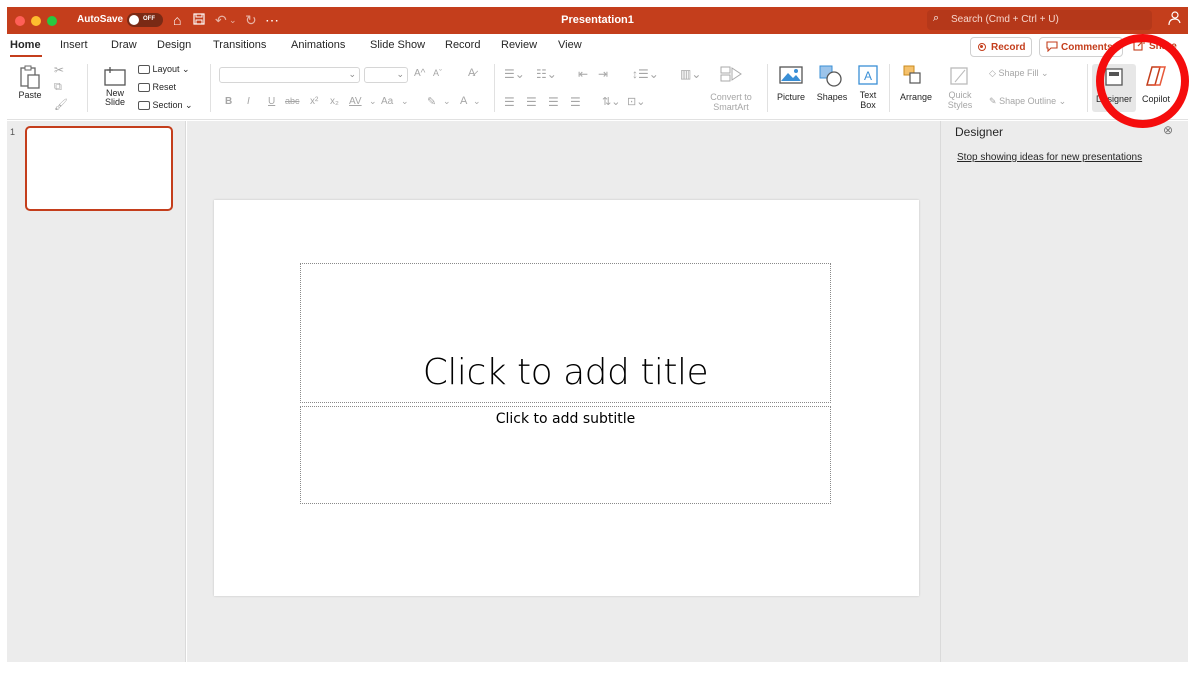 Image resolution: width=1200 pixels, height=673 pixels. Describe the element at coordinates (565, 333) in the screenshot. I see `title-placeholder: Click to add title` at that location.